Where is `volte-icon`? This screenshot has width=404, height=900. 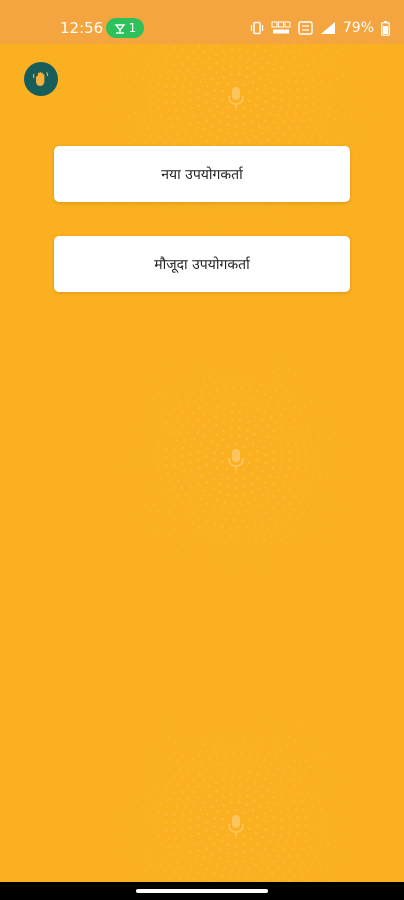
volte-icon is located at coordinates (305, 28).